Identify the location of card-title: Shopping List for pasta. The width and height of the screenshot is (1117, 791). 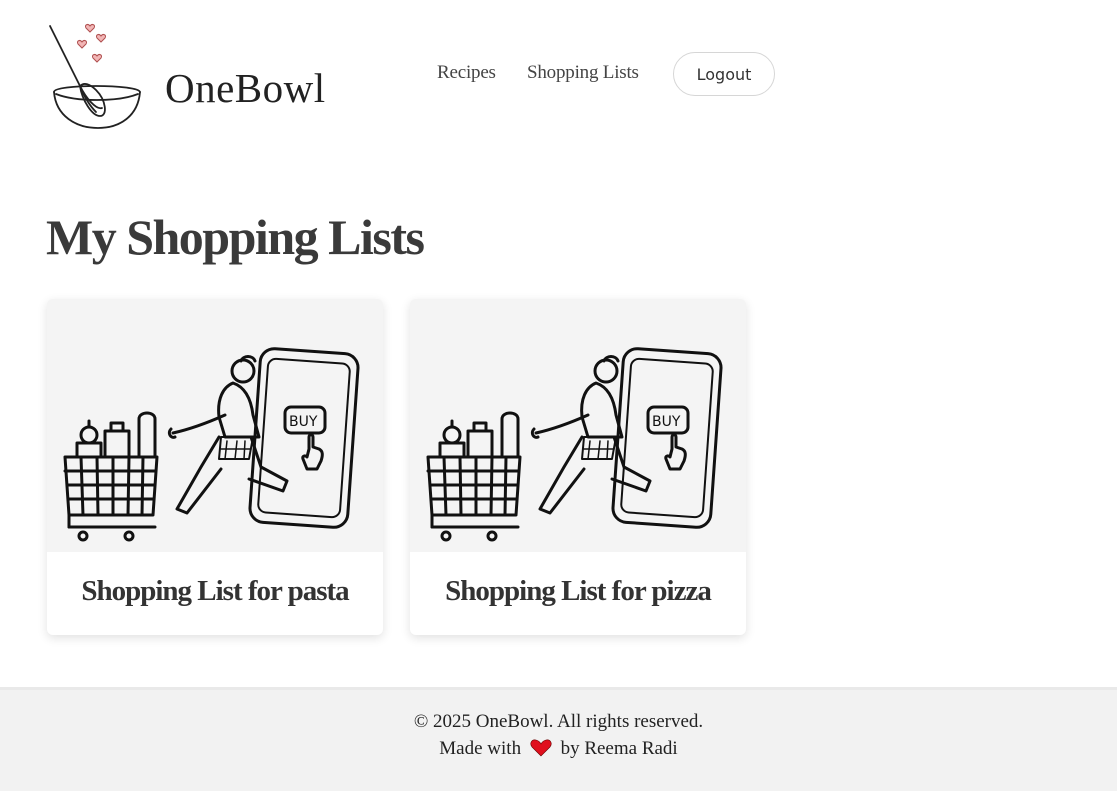
(215, 591).